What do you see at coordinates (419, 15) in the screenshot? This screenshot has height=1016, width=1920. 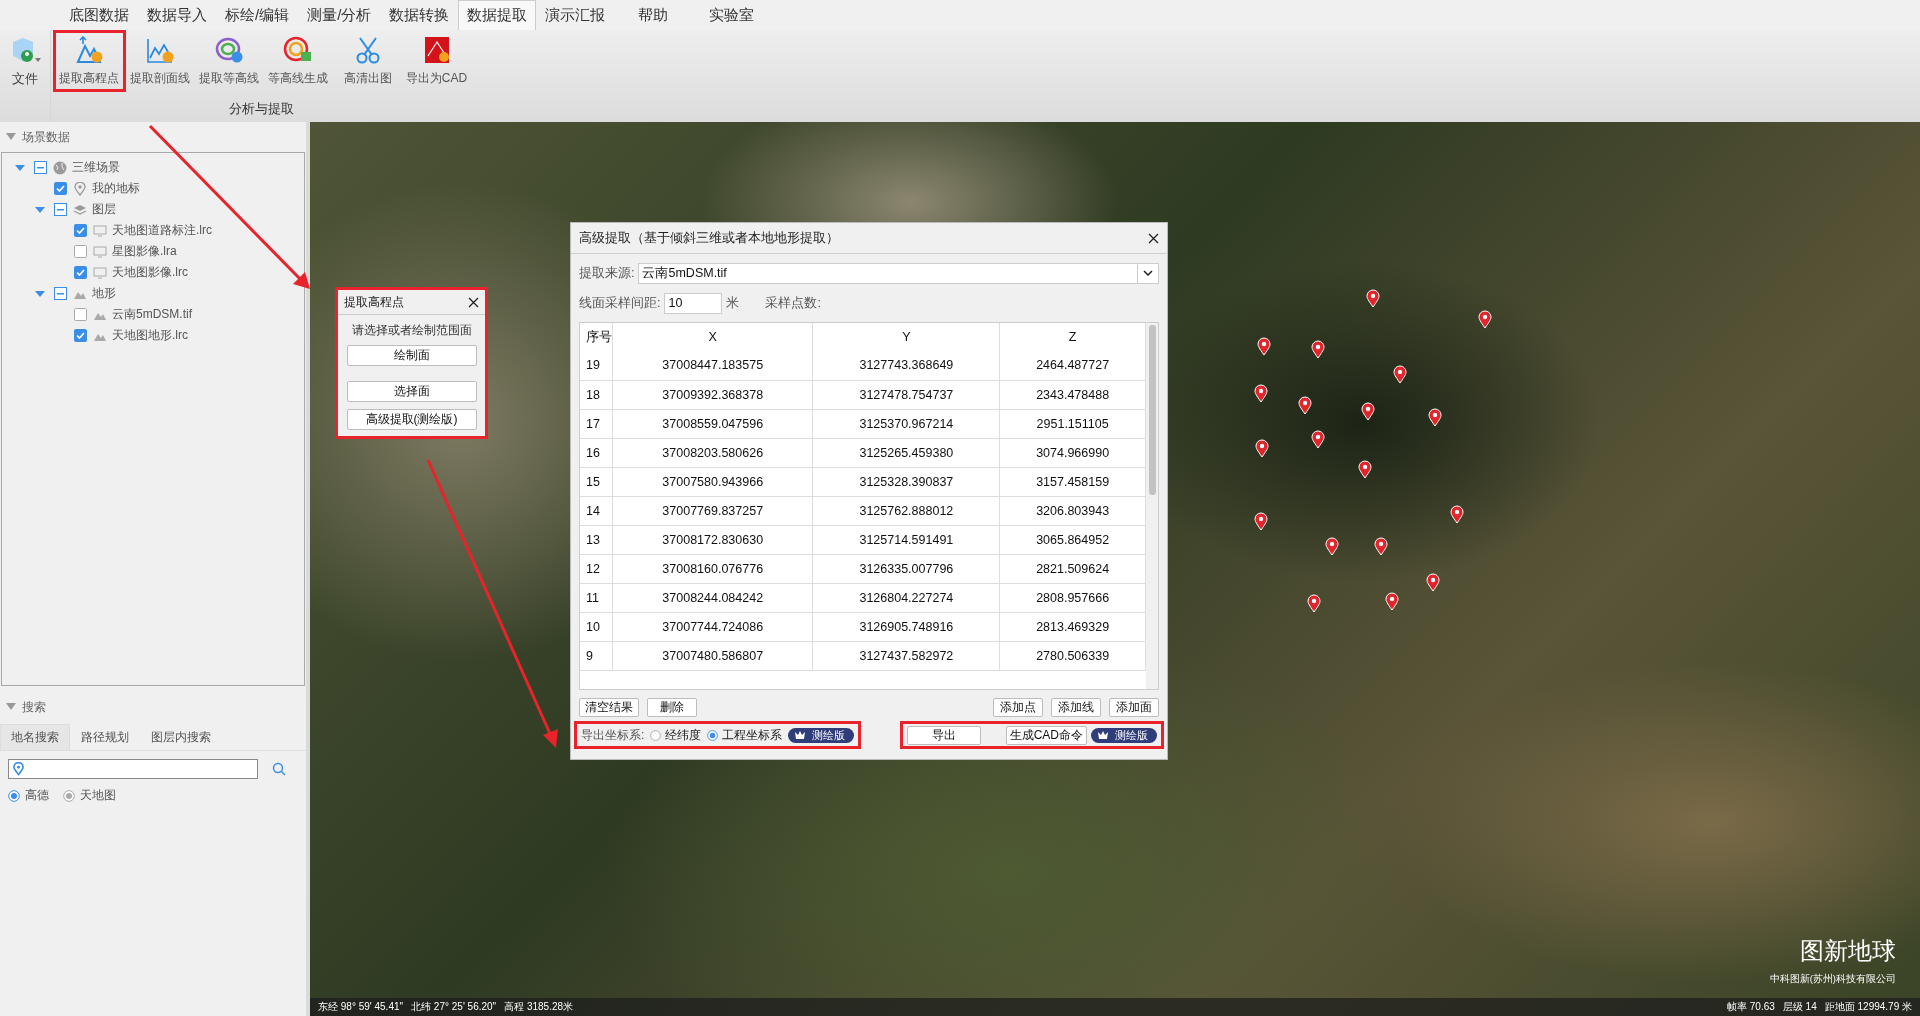 I see `ribbon-tab: 数据转换` at bounding box center [419, 15].